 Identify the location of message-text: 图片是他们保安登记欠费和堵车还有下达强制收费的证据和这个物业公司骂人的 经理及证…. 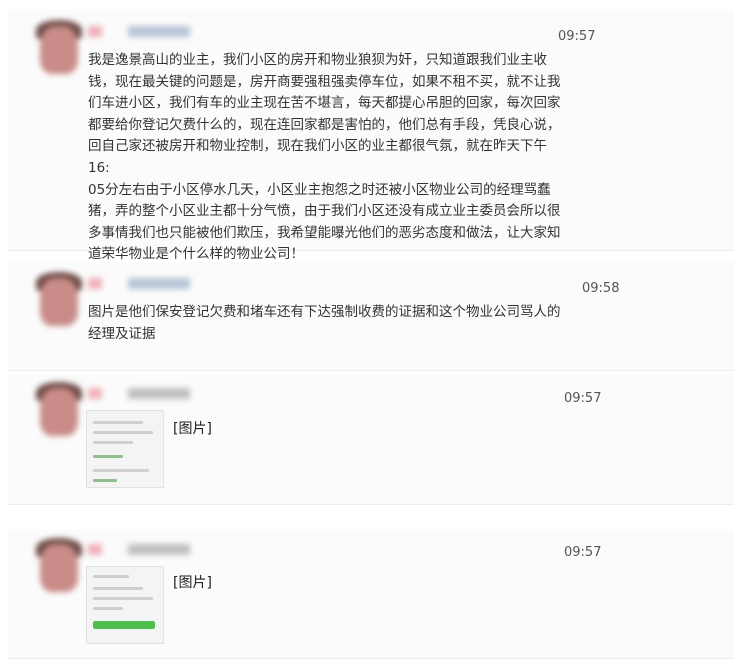
(343, 323).